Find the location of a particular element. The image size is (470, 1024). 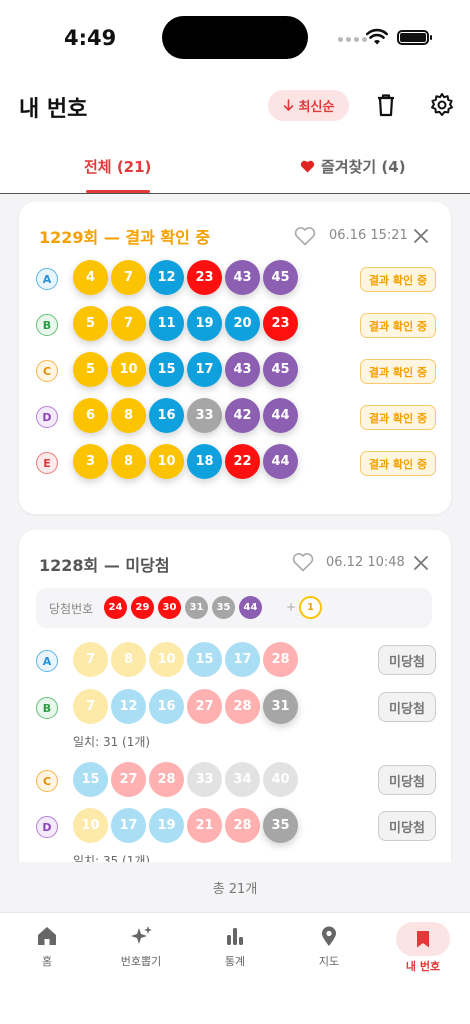

number-ball: 20 is located at coordinates (242, 323).